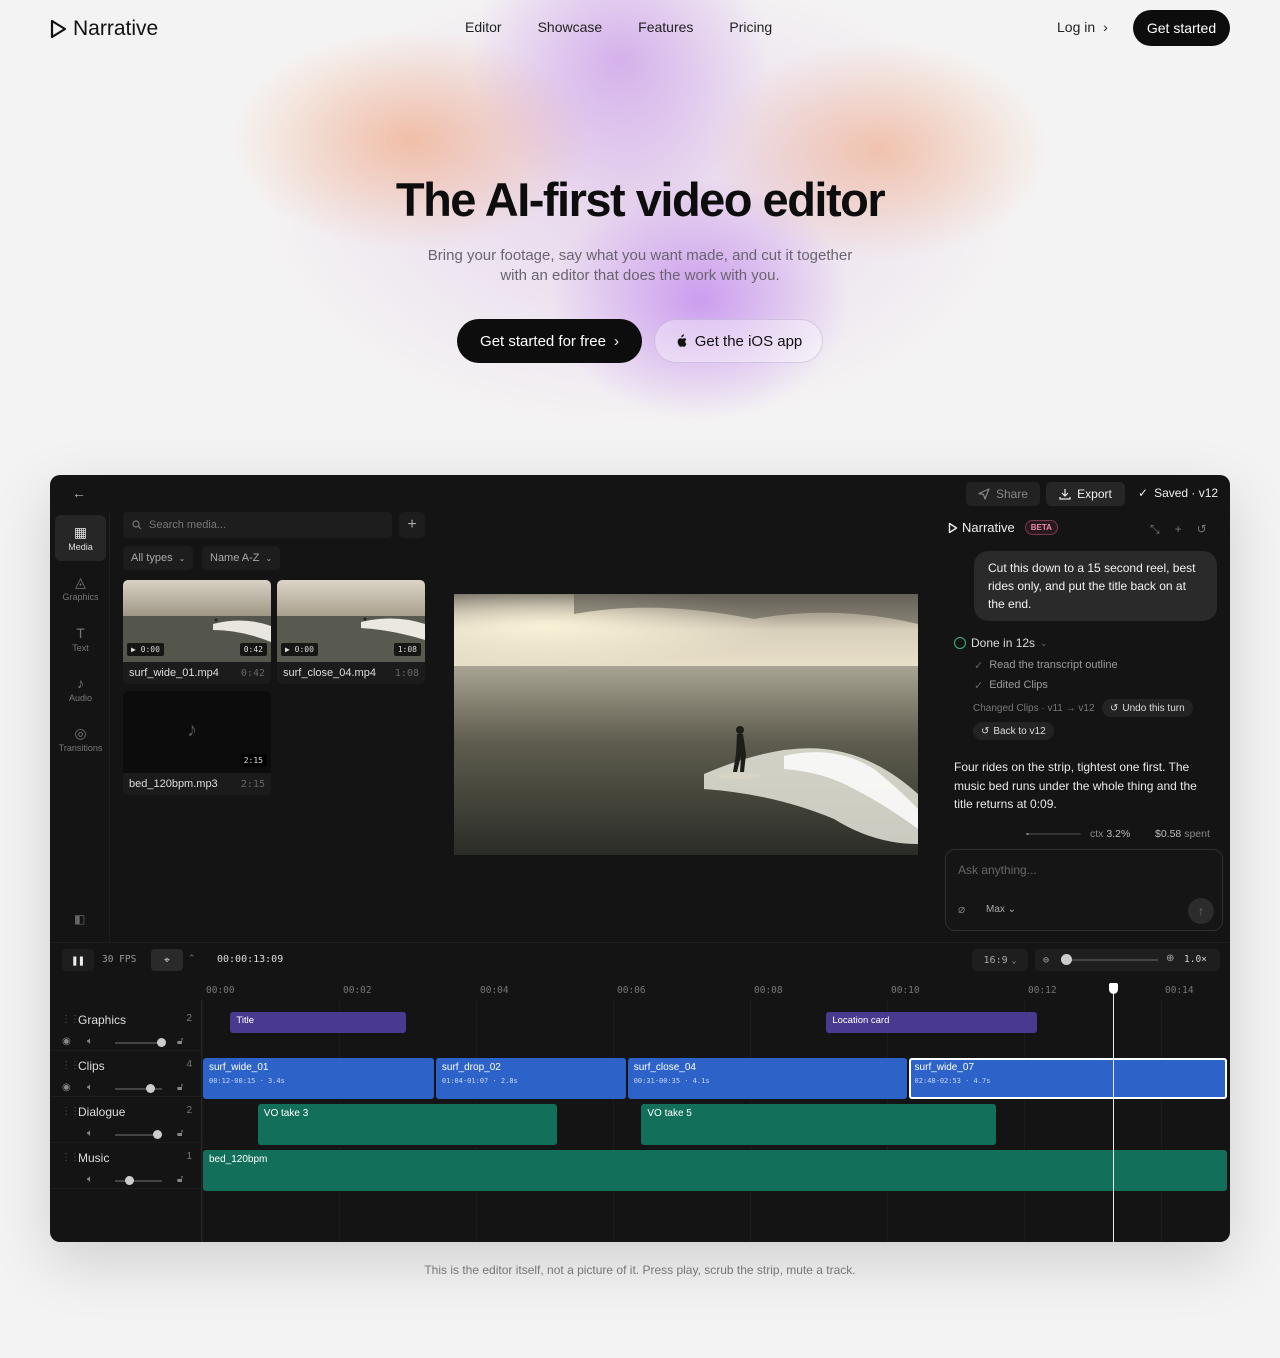  I want to click on add-media-button: +, so click(412, 525).